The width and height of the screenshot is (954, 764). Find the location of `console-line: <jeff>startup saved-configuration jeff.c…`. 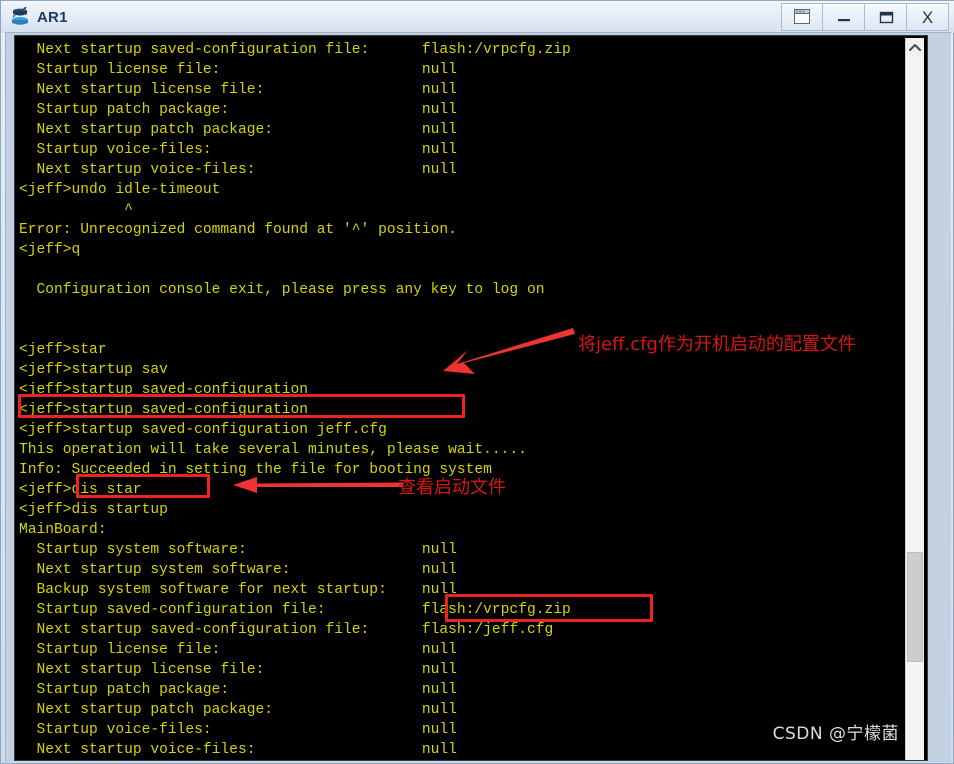

console-line: <jeff>startup saved-configuration jeff.c… is located at coordinates (203, 430).